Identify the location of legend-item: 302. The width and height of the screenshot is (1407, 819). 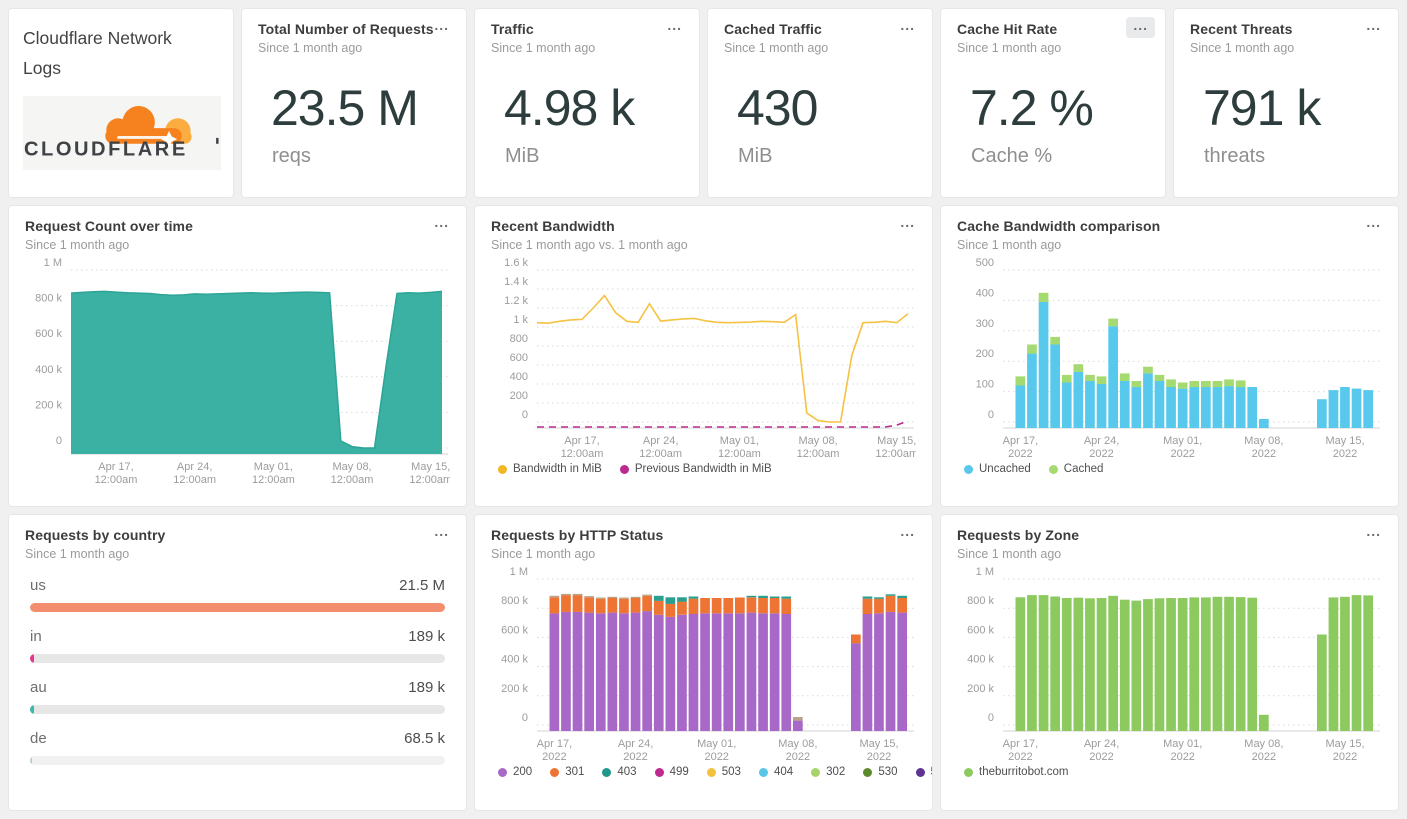
(828, 772).